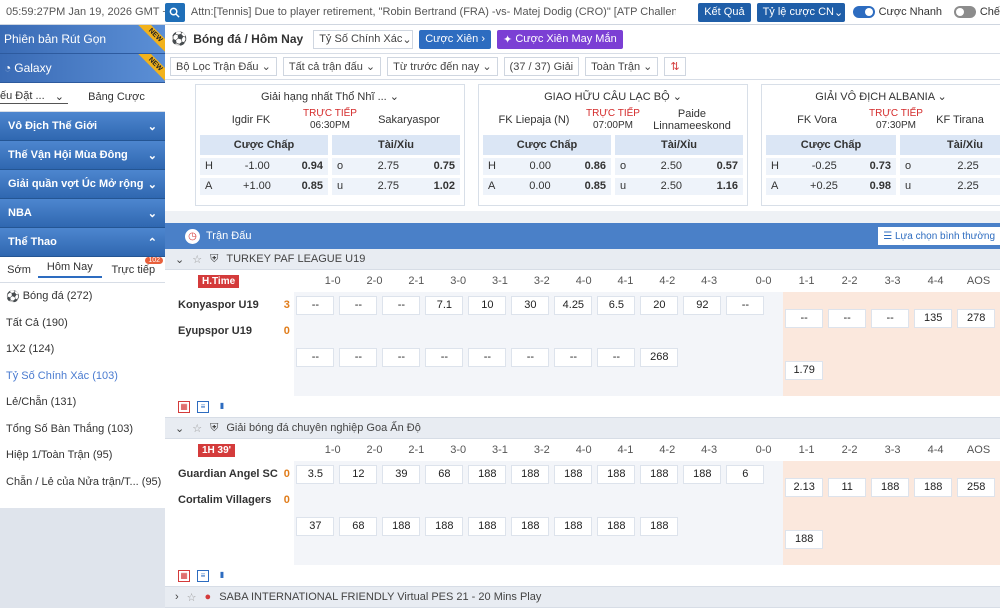 This screenshot has width=1000, height=608. Describe the element at coordinates (444, 305) in the screenshot. I see `odds-cell: 7.1` at that location.